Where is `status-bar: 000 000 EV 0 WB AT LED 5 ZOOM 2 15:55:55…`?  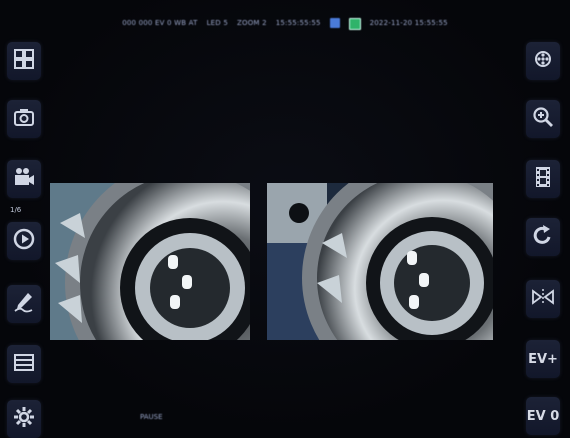 status-bar: 000 000 EV 0 WB AT LED 5 ZOOM 2 15:55:55… is located at coordinates (285, 24).